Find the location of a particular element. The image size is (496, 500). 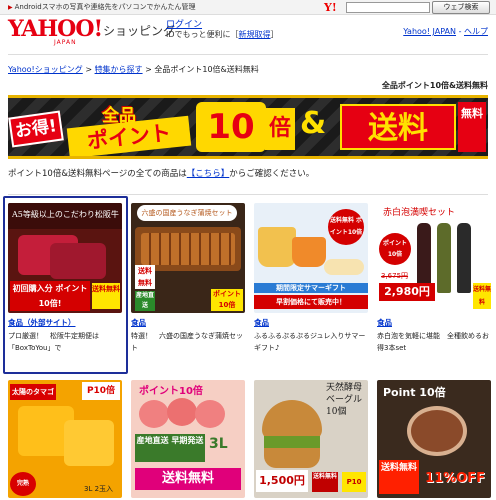

web-search-input is located at coordinates (388, 7).